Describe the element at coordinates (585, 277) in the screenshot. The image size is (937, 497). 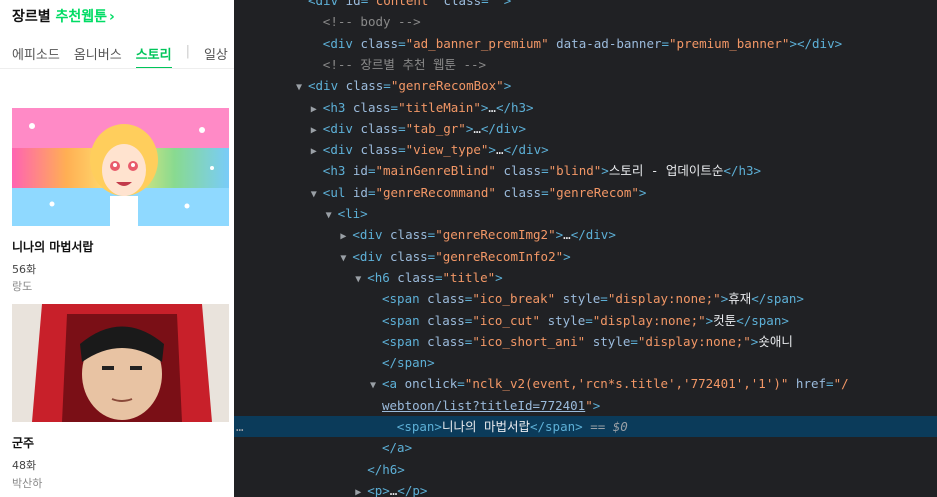
I see `dom-node-line: ▼ <h6 class="title">` at that location.